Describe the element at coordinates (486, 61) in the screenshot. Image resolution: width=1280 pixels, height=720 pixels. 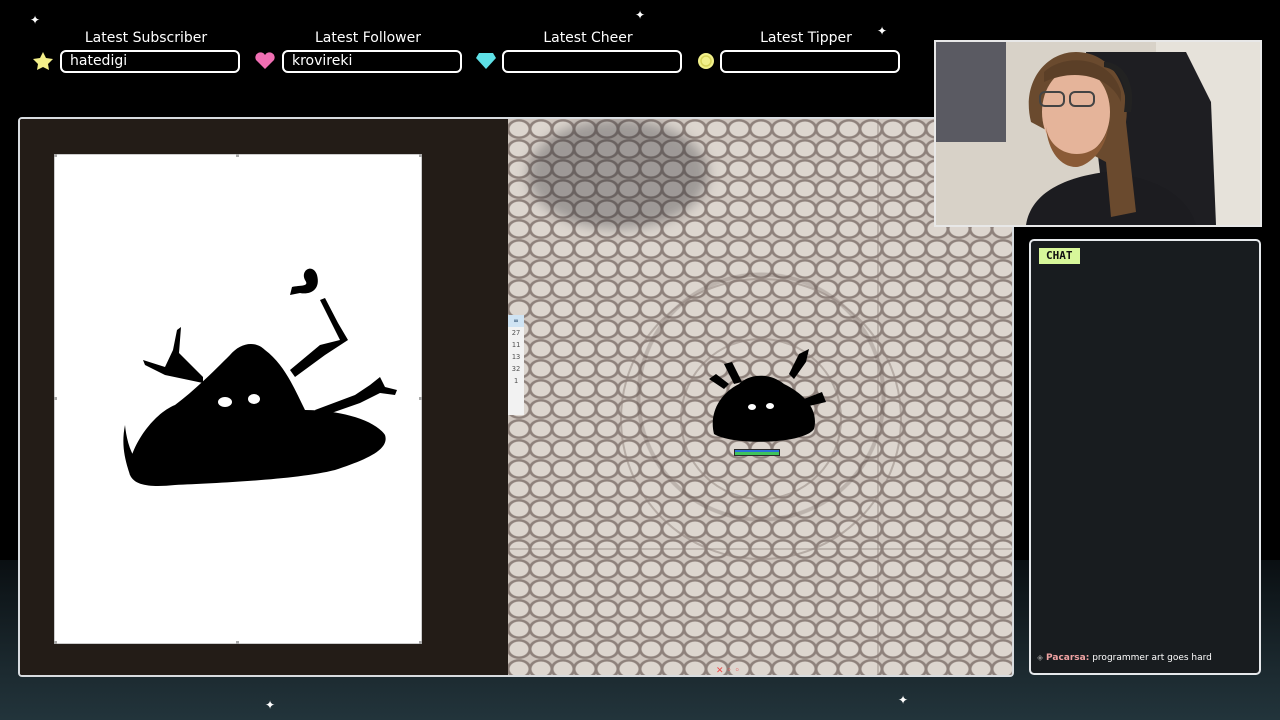
I see `gem-icon` at that location.